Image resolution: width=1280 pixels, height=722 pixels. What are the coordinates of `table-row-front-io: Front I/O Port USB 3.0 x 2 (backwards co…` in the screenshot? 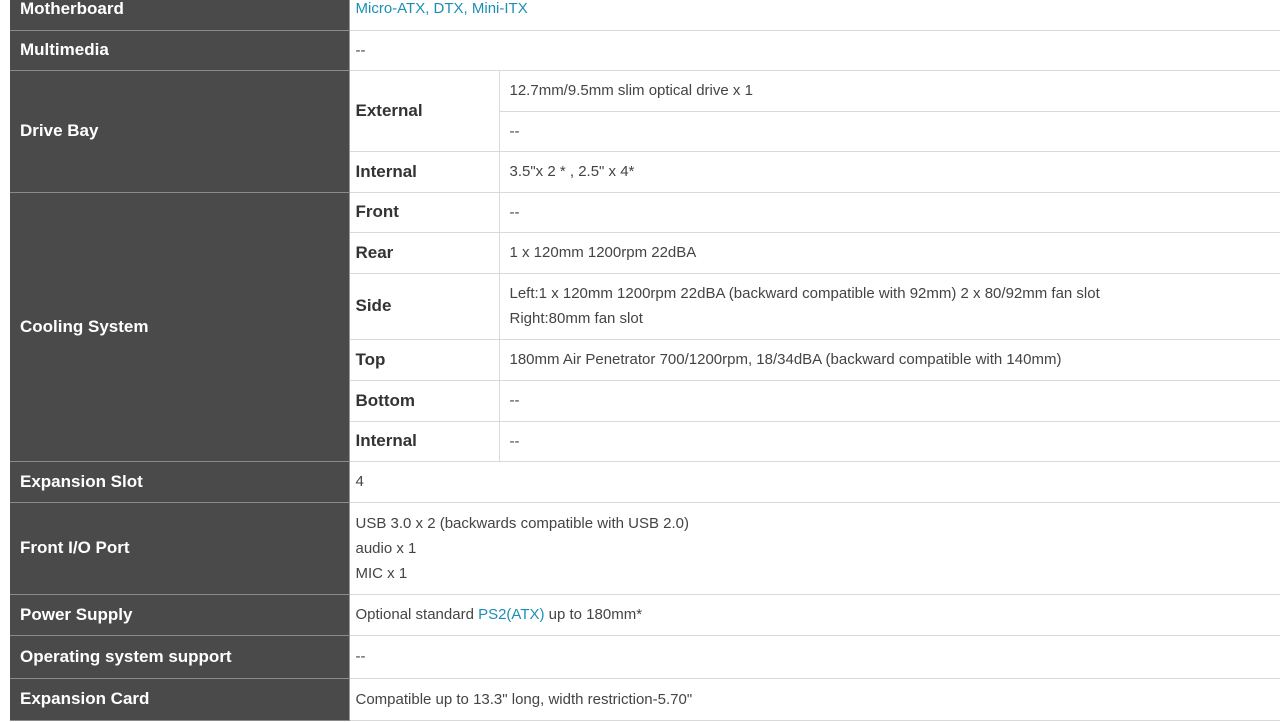 It's located at (645, 548).